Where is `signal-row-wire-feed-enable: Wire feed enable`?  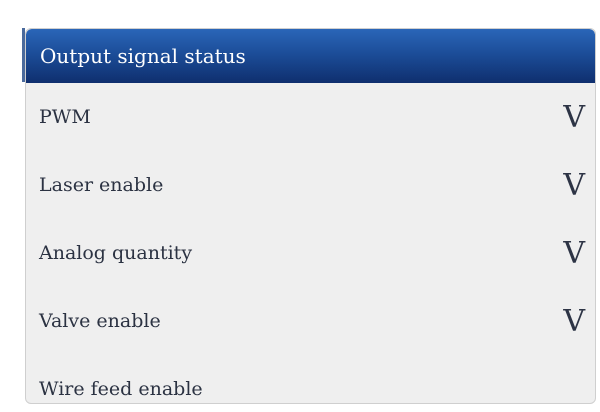
signal-row-wire-feed-enable: Wire feed enable is located at coordinates (310, 379).